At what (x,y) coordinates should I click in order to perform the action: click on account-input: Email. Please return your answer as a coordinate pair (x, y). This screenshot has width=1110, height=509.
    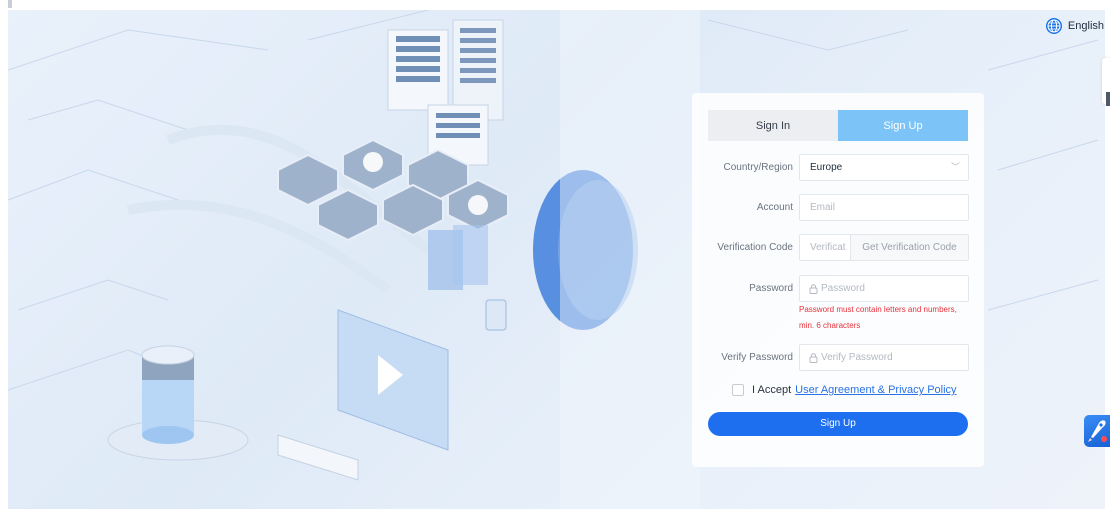
    Looking at the image, I should click on (884, 207).